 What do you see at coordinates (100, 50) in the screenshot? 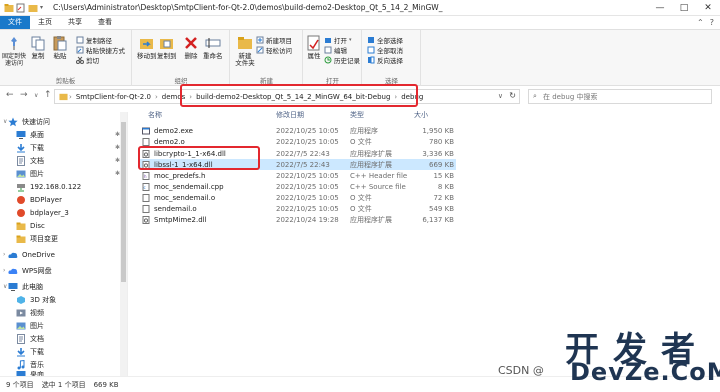
I see `paste-shortcut-button: 粘贴快捷方式` at bounding box center [100, 50].